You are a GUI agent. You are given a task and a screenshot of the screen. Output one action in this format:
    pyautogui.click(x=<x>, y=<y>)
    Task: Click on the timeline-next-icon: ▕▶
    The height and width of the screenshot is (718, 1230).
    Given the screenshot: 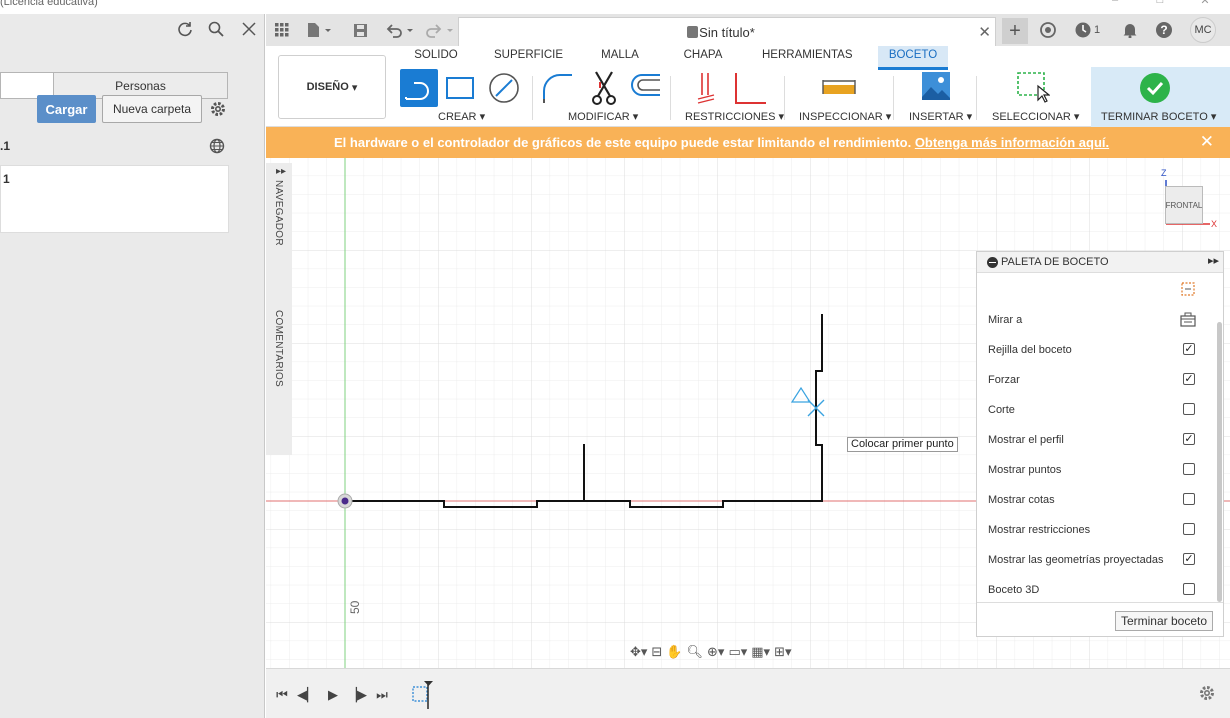 What is the action you would take?
    pyautogui.click(x=357, y=695)
    